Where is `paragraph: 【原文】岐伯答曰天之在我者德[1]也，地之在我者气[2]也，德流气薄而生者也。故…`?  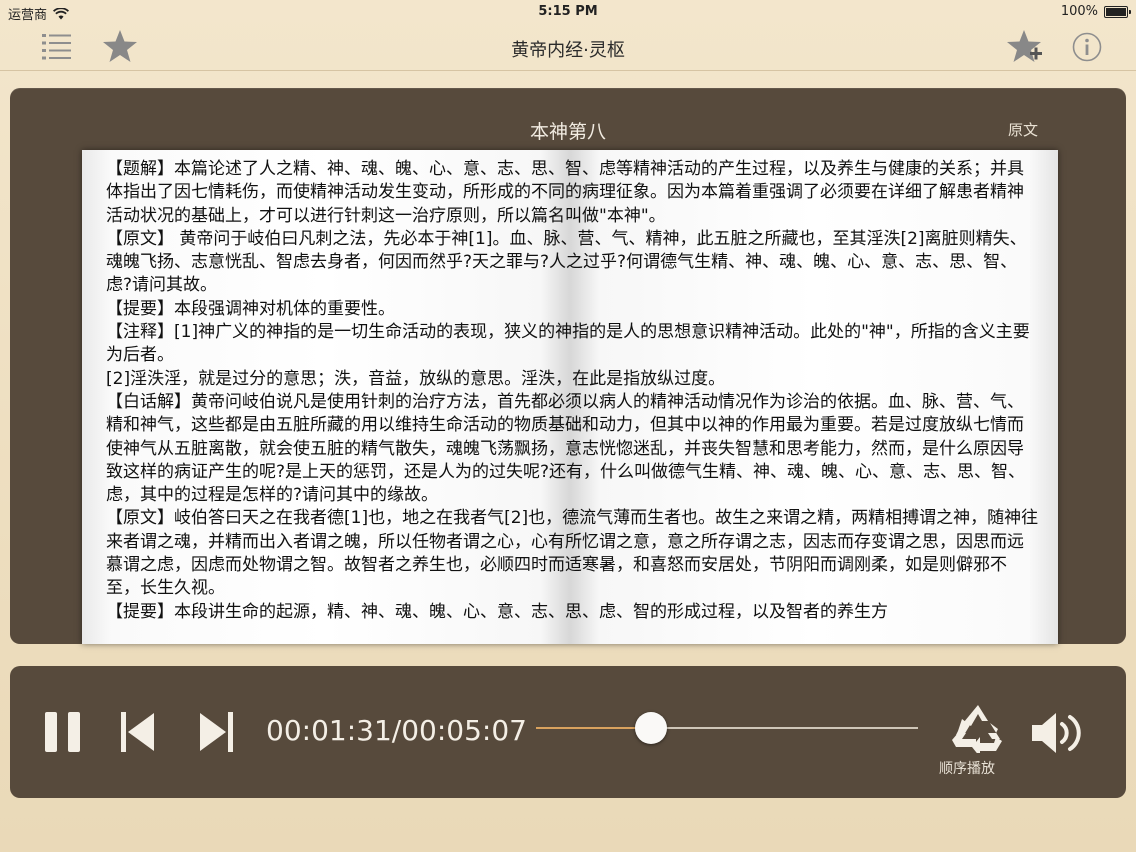 paragraph: 【原文】岐伯答曰天之在我者德[1]也，地之在我者气[2]也，德流气薄而生者也。故… is located at coordinates (572, 553).